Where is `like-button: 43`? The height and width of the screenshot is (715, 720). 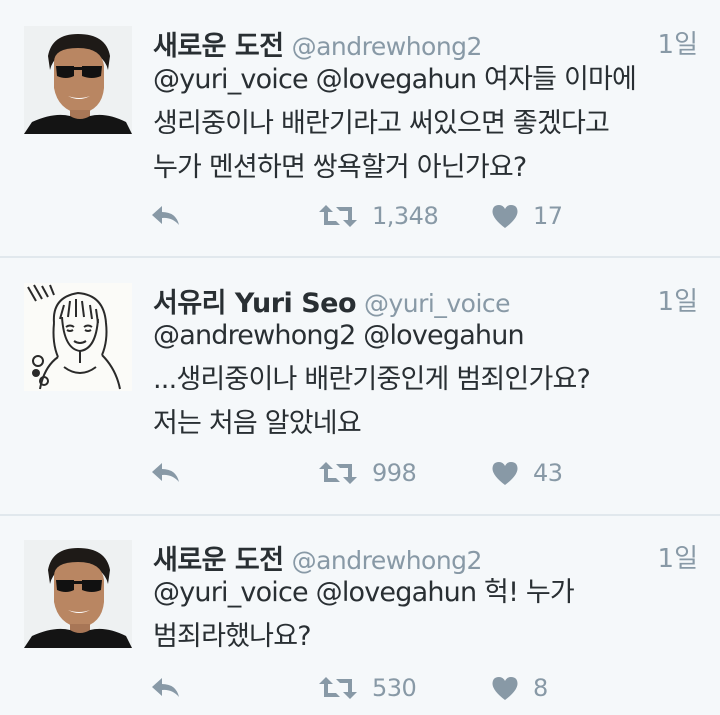
like-button: 43 is located at coordinates (527, 473).